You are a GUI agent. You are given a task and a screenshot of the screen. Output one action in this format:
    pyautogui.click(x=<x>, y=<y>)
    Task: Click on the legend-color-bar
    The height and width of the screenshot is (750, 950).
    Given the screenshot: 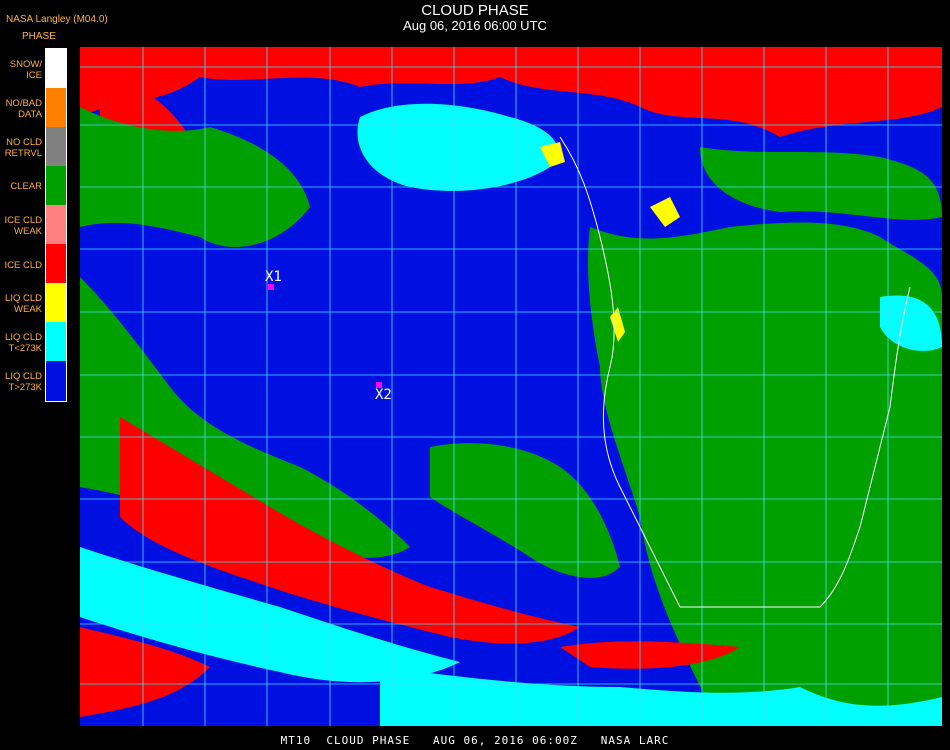 What is the action you would take?
    pyautogui.click(x=56, y=225)
    